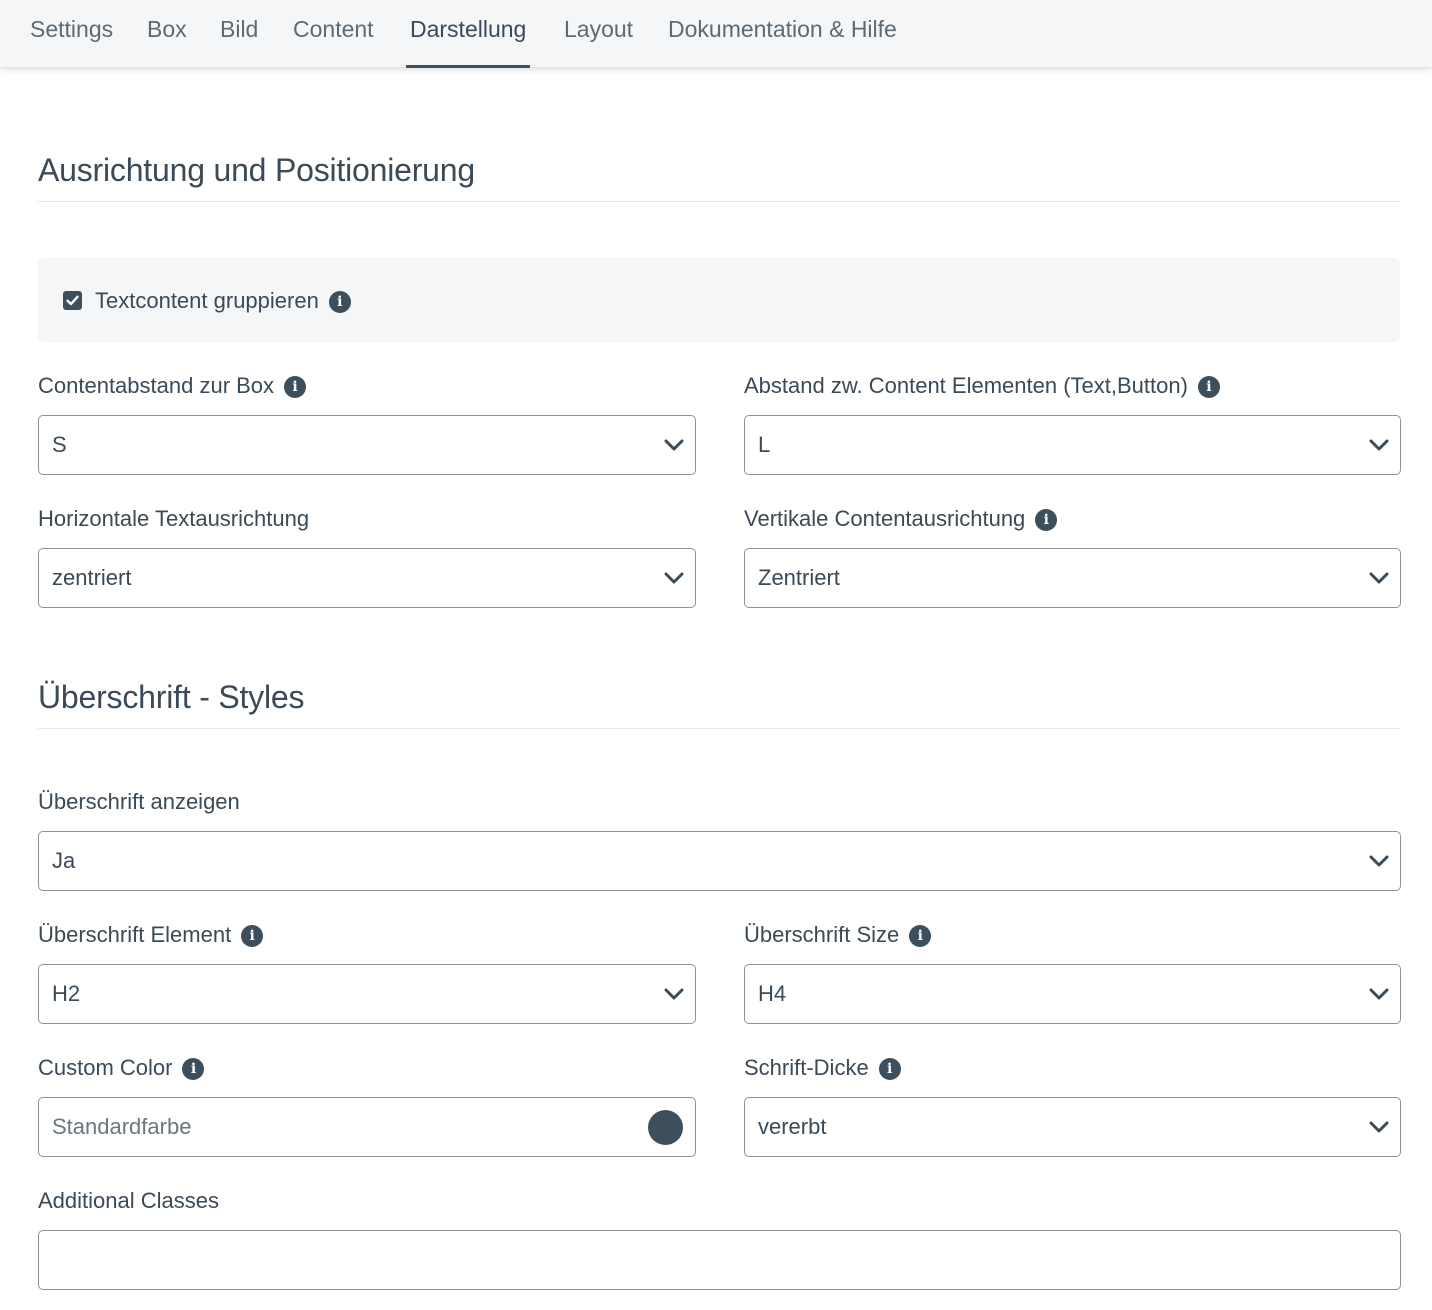 The image size is (1432, 1310). I want to click on tab-bild: Bild, so click(239, 42).